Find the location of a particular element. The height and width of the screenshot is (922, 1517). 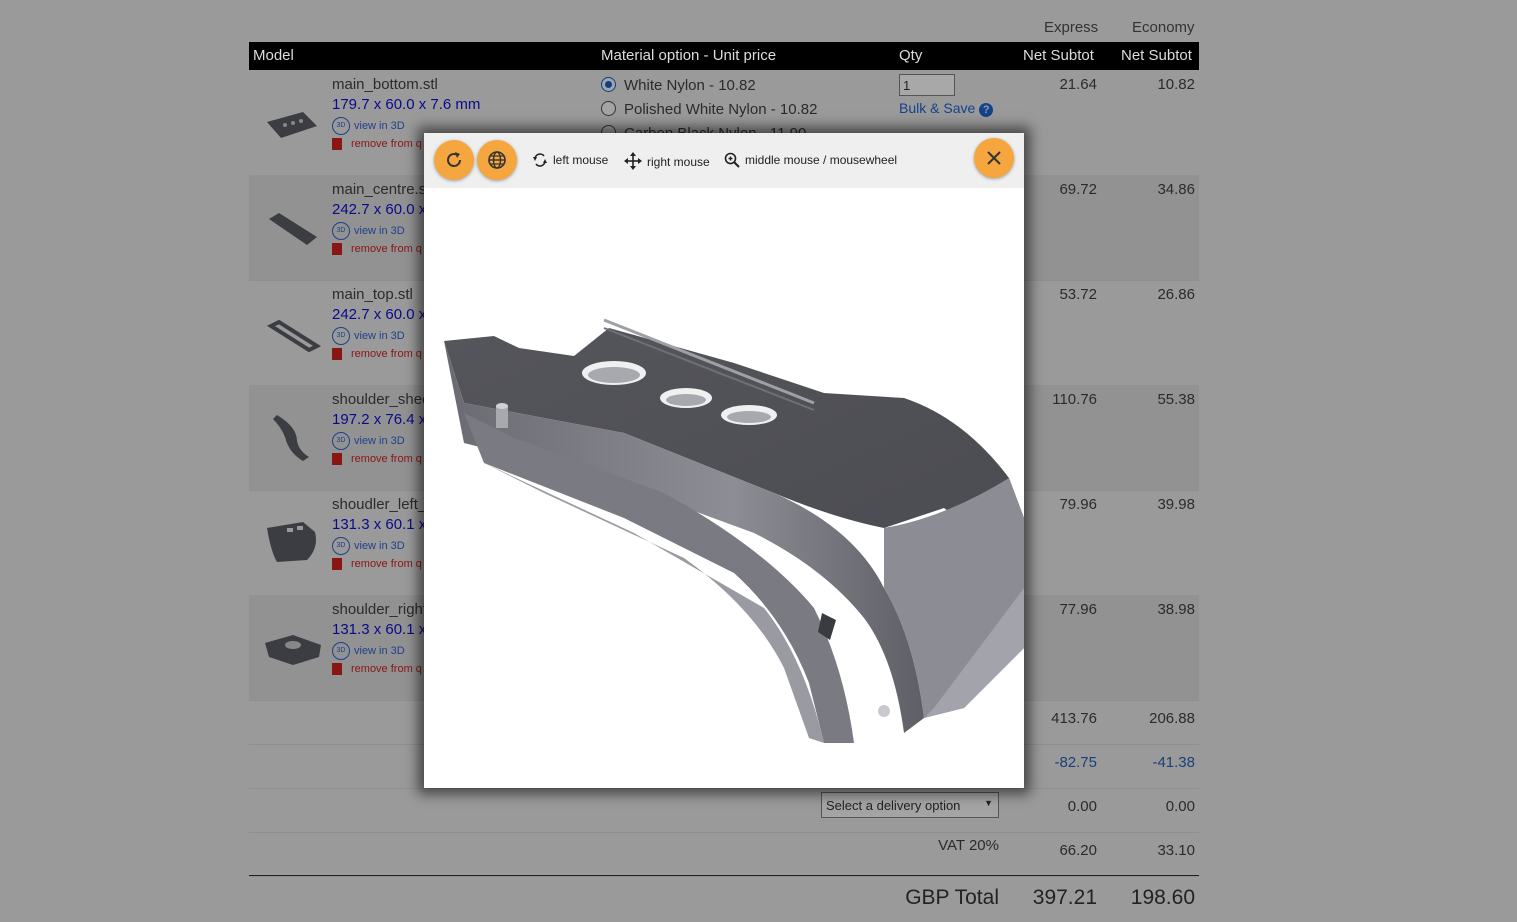

material-option: White Nylon - 10.82 is located at coordinates (678, 85).